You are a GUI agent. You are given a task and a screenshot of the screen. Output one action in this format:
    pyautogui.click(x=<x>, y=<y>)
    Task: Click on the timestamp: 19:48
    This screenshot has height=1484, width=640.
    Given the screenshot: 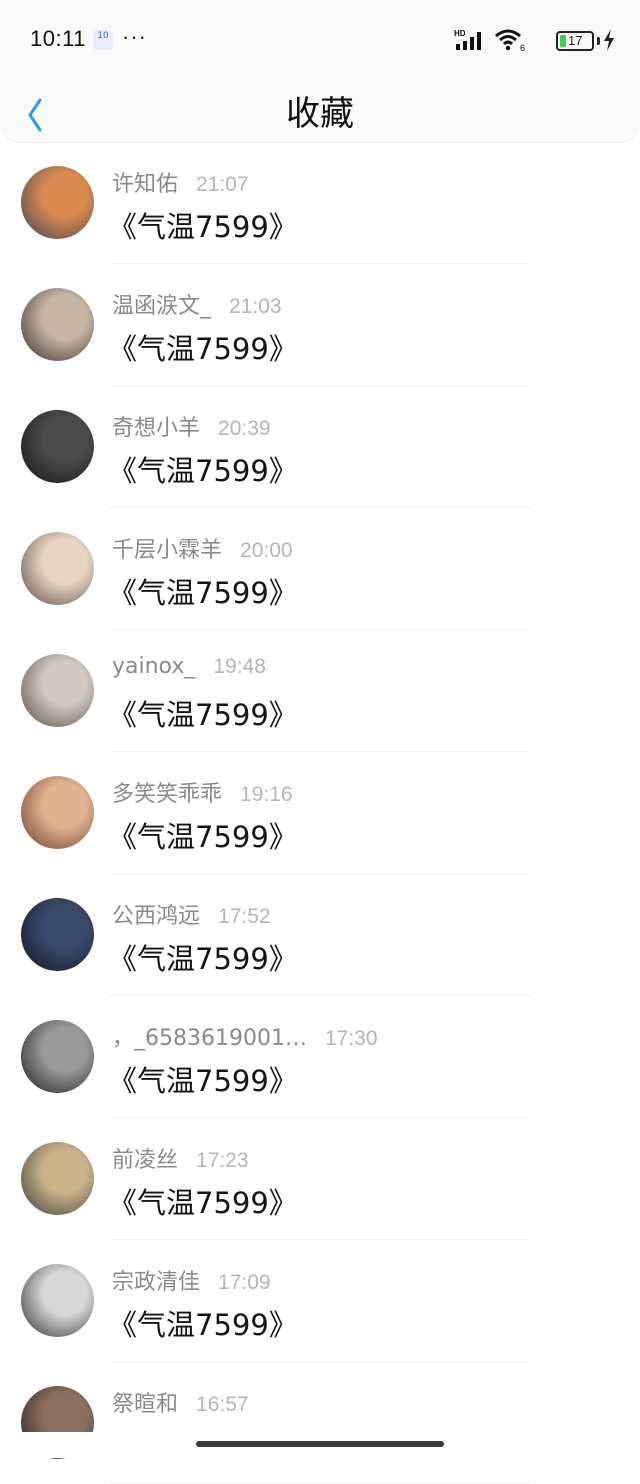 What is the action you would take?
    pyautogui.click(x=239, y=666)
    